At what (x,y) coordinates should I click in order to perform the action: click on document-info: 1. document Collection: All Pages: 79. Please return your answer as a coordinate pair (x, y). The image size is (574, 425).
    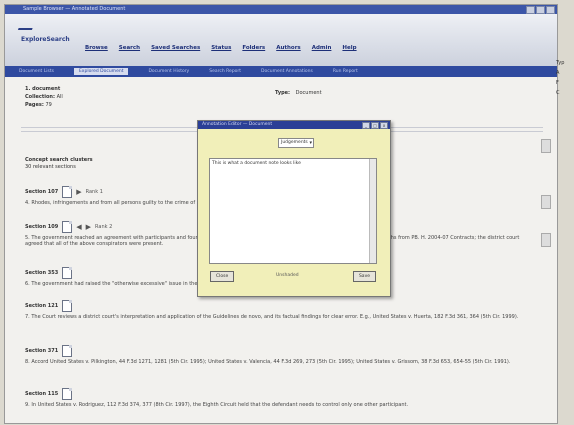
    Looking at the image, I should click on (44, 97).